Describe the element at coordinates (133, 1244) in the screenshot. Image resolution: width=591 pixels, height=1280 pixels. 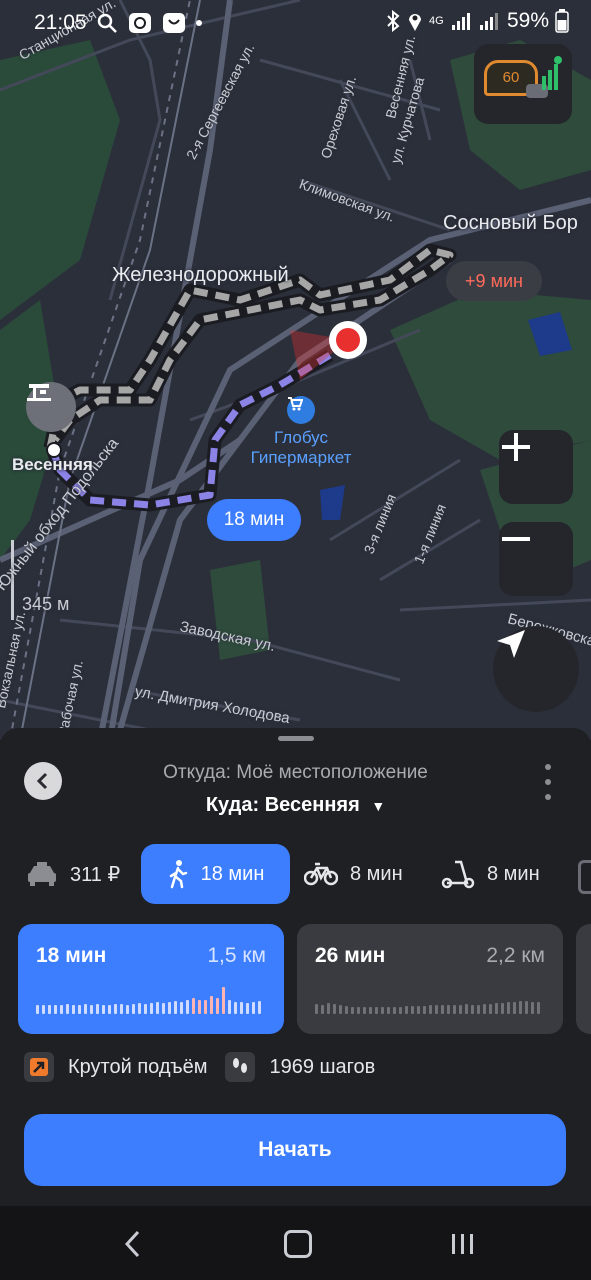
I see `back-nav-icon` at that location.